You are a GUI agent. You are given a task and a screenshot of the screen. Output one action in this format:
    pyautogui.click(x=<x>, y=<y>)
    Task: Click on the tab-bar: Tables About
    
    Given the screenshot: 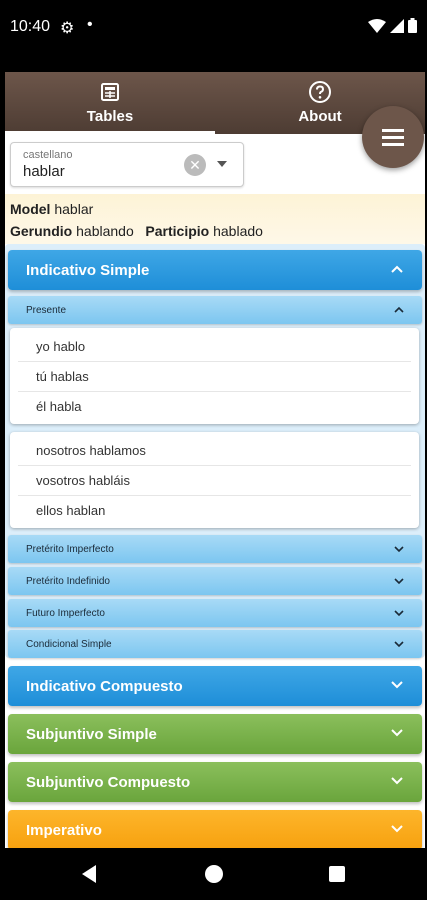 What is the action you would take?
    pyautogui.click(x=215, y=103)
    